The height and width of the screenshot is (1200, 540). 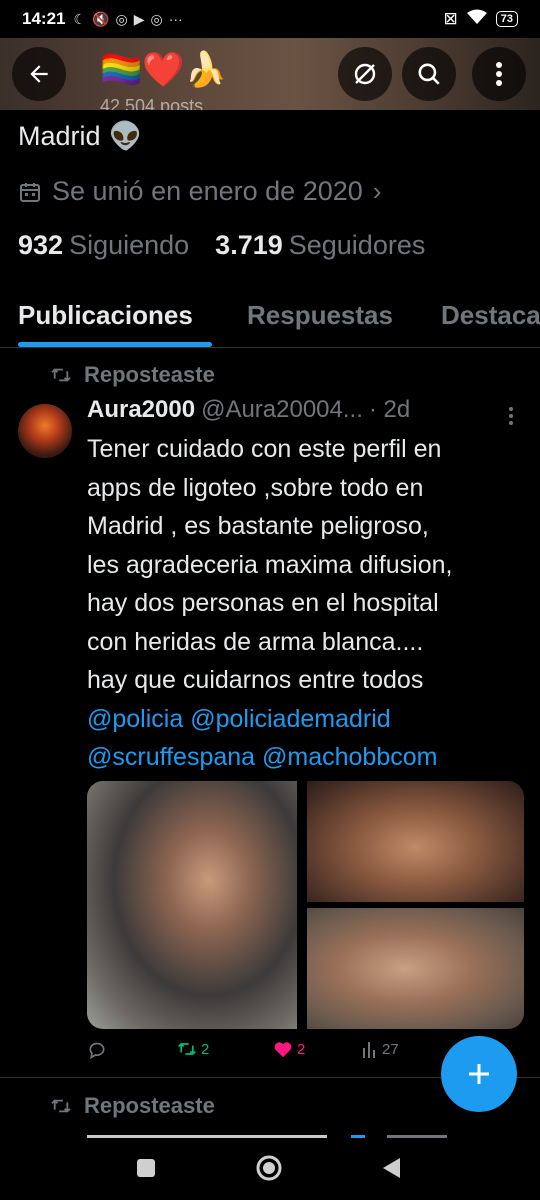 I want to click on grok-icon, so click(x=365, y=74).